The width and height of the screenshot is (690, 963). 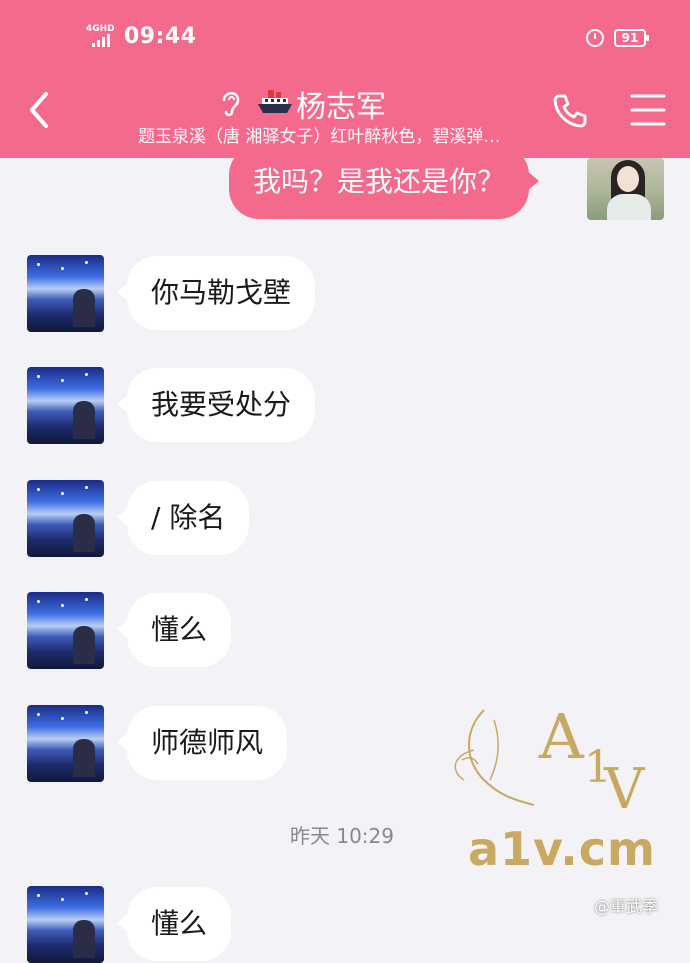 What do you see at coordinates (341, 104) in the screenshot?
I see `contact-name: 杨志军` at bounding box center [341, 104].